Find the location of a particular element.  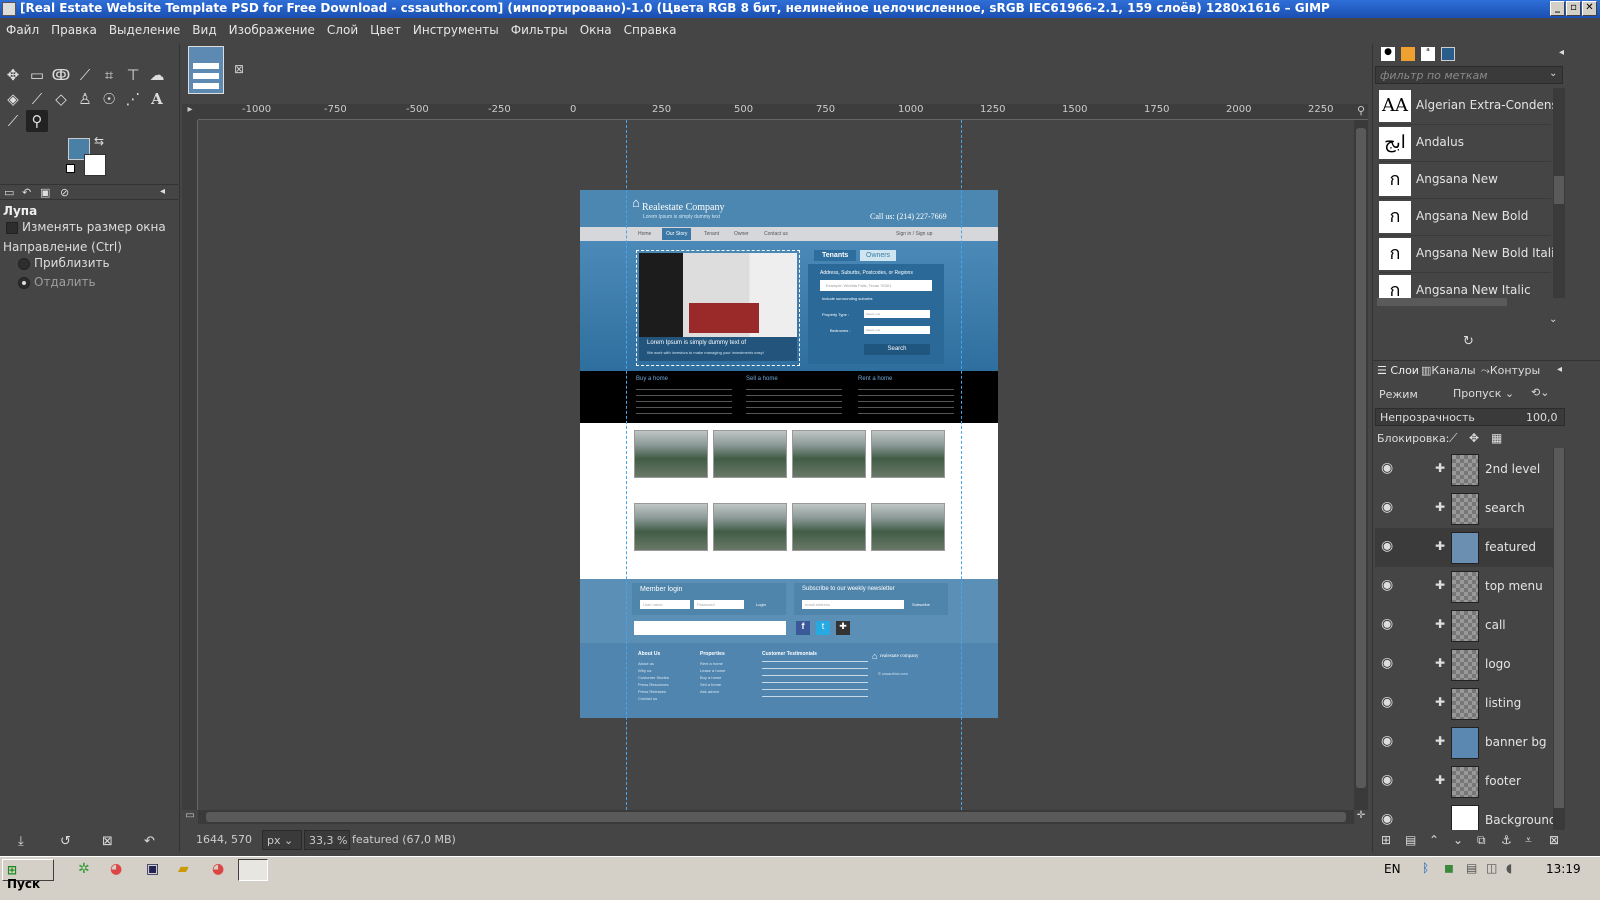

volume-icon: ◖ is located at coordinates (1509, 868).